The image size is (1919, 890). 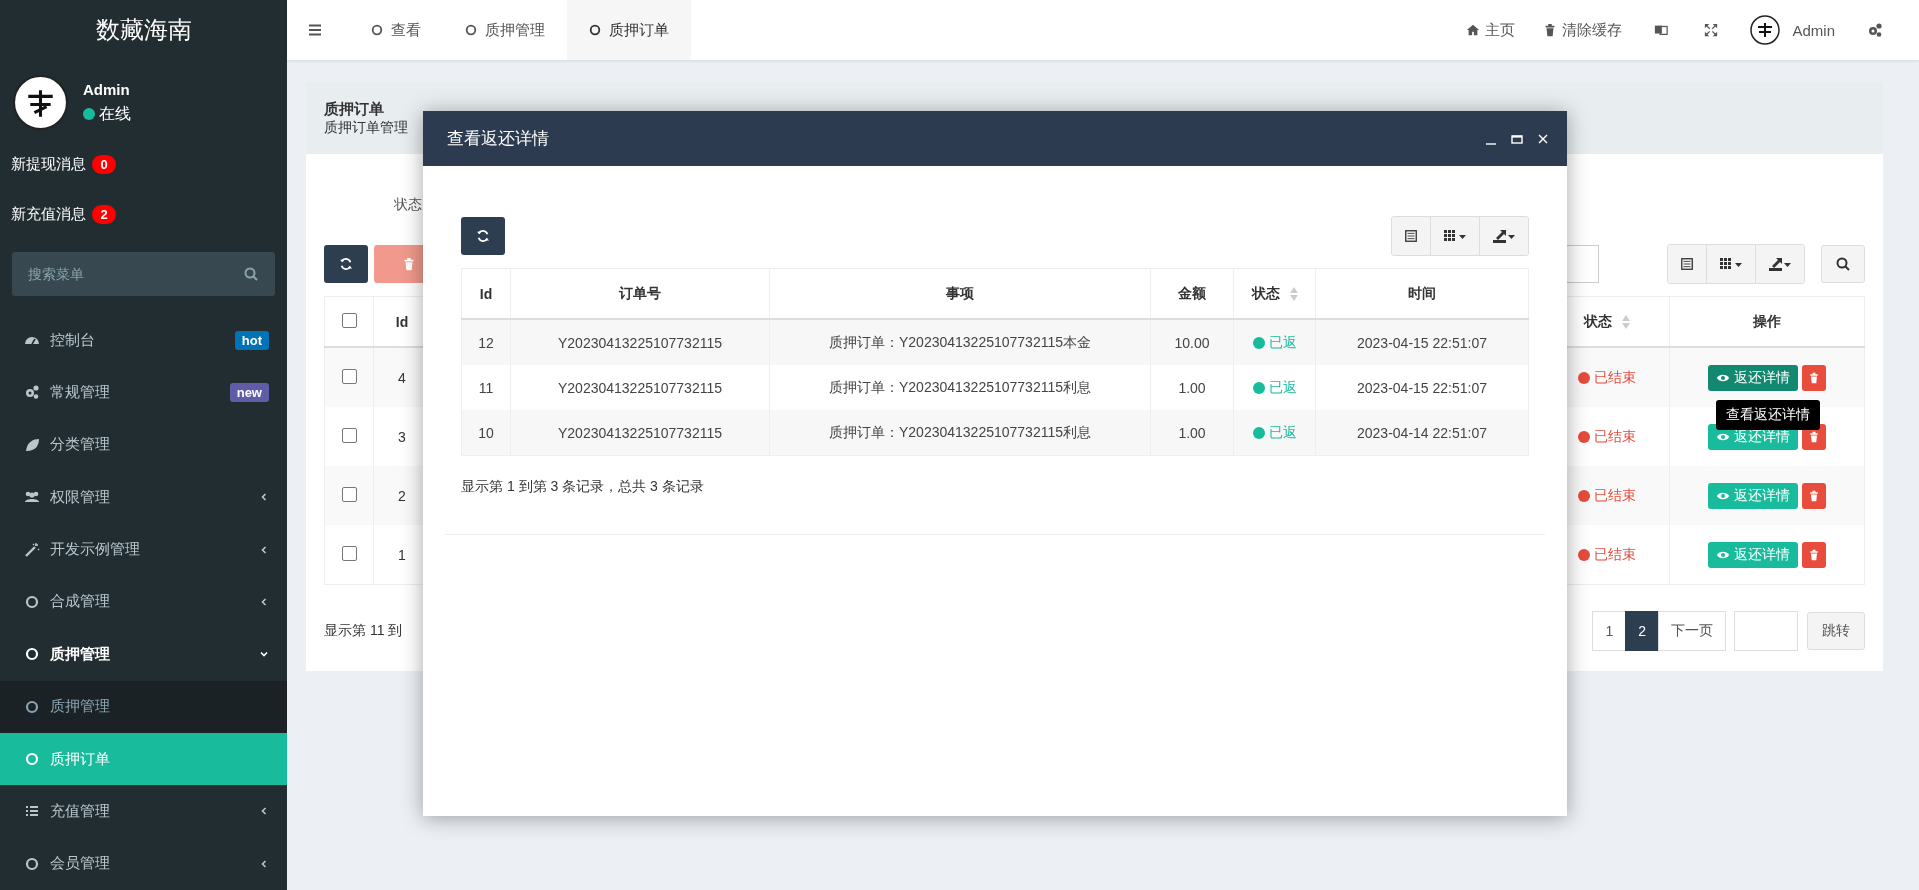 I want to click on records-summary: 显示第 1 到第 3 条记录，总共 3 条记录, so click(x=583, y=487).